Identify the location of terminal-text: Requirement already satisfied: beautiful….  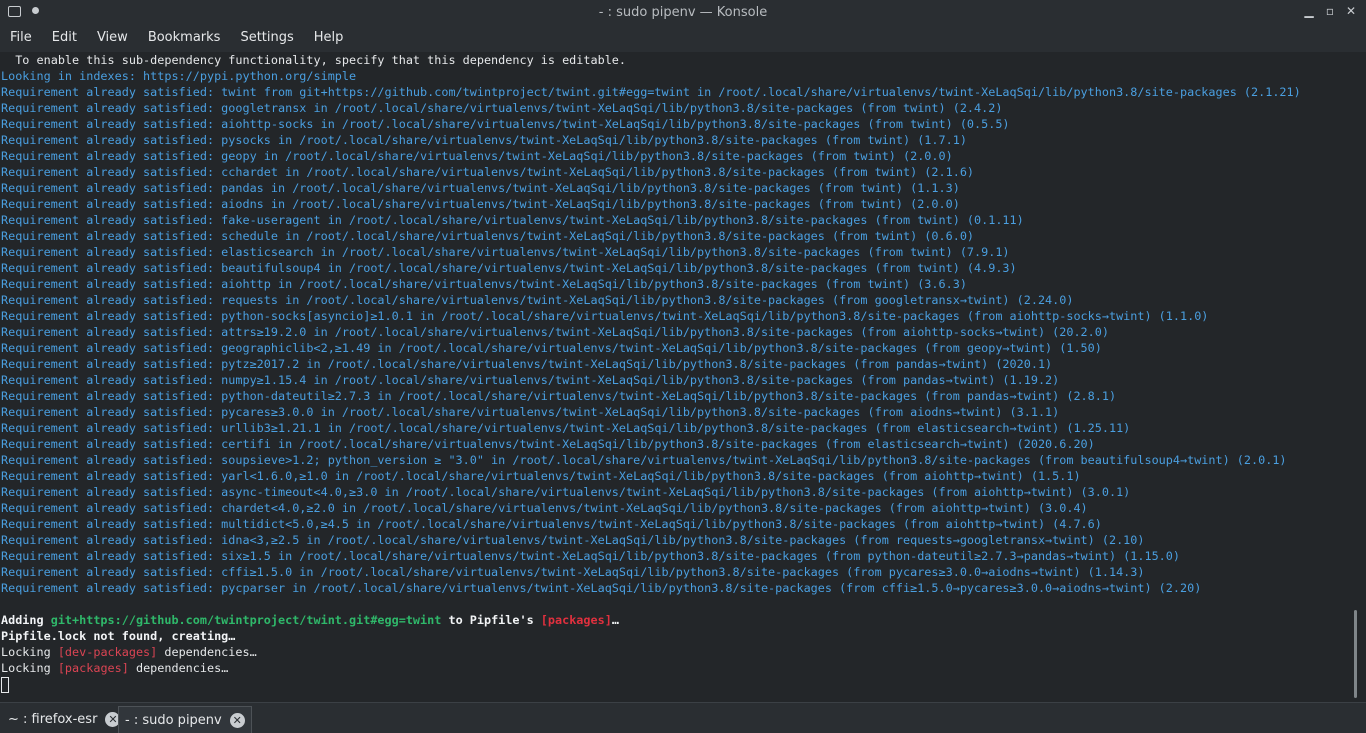
(509, 268).